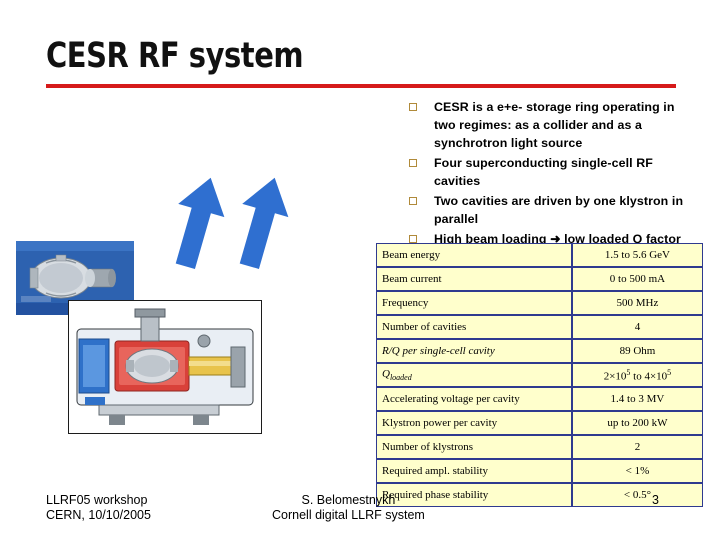 The width and height of the screenshot is (720, 540). Describe the element at coordinates (474, 279) in the screenshot. I see `table-cell-param: Beam current` at that location.